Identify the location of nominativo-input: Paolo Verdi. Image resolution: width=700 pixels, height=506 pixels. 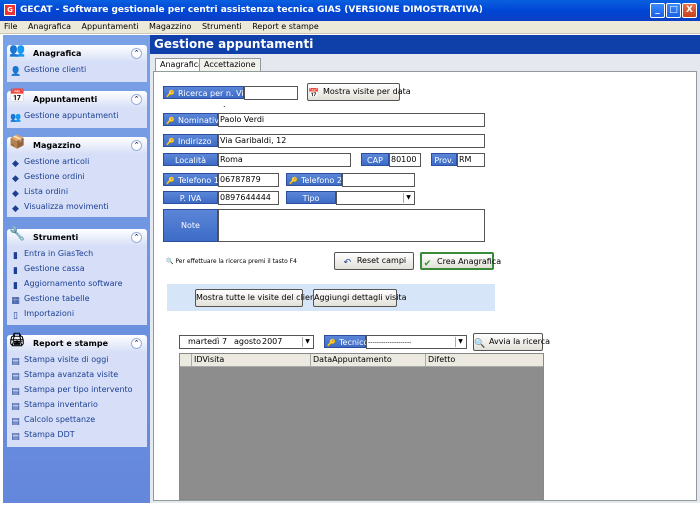
(351, 120).